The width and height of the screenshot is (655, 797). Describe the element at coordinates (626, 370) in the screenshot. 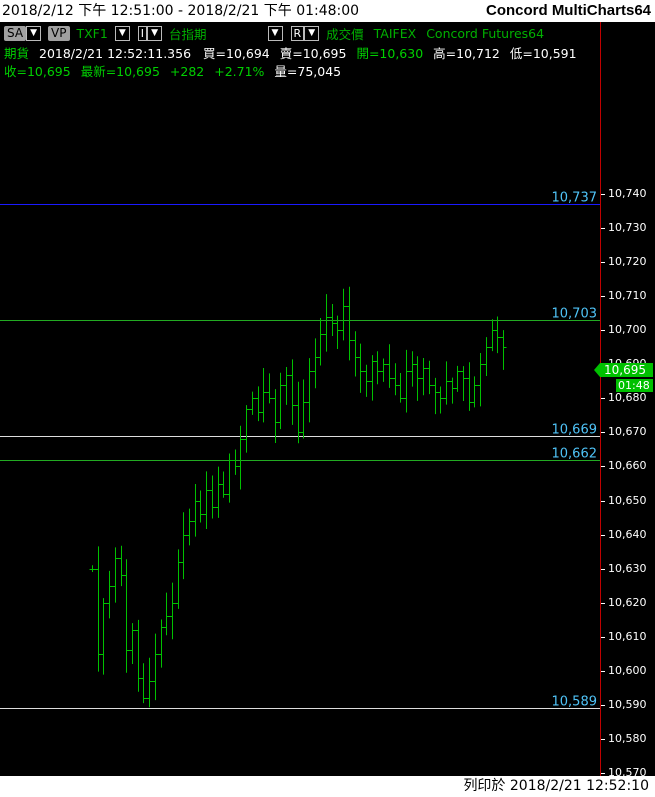

I see `price-marker: 10,695` at that location.